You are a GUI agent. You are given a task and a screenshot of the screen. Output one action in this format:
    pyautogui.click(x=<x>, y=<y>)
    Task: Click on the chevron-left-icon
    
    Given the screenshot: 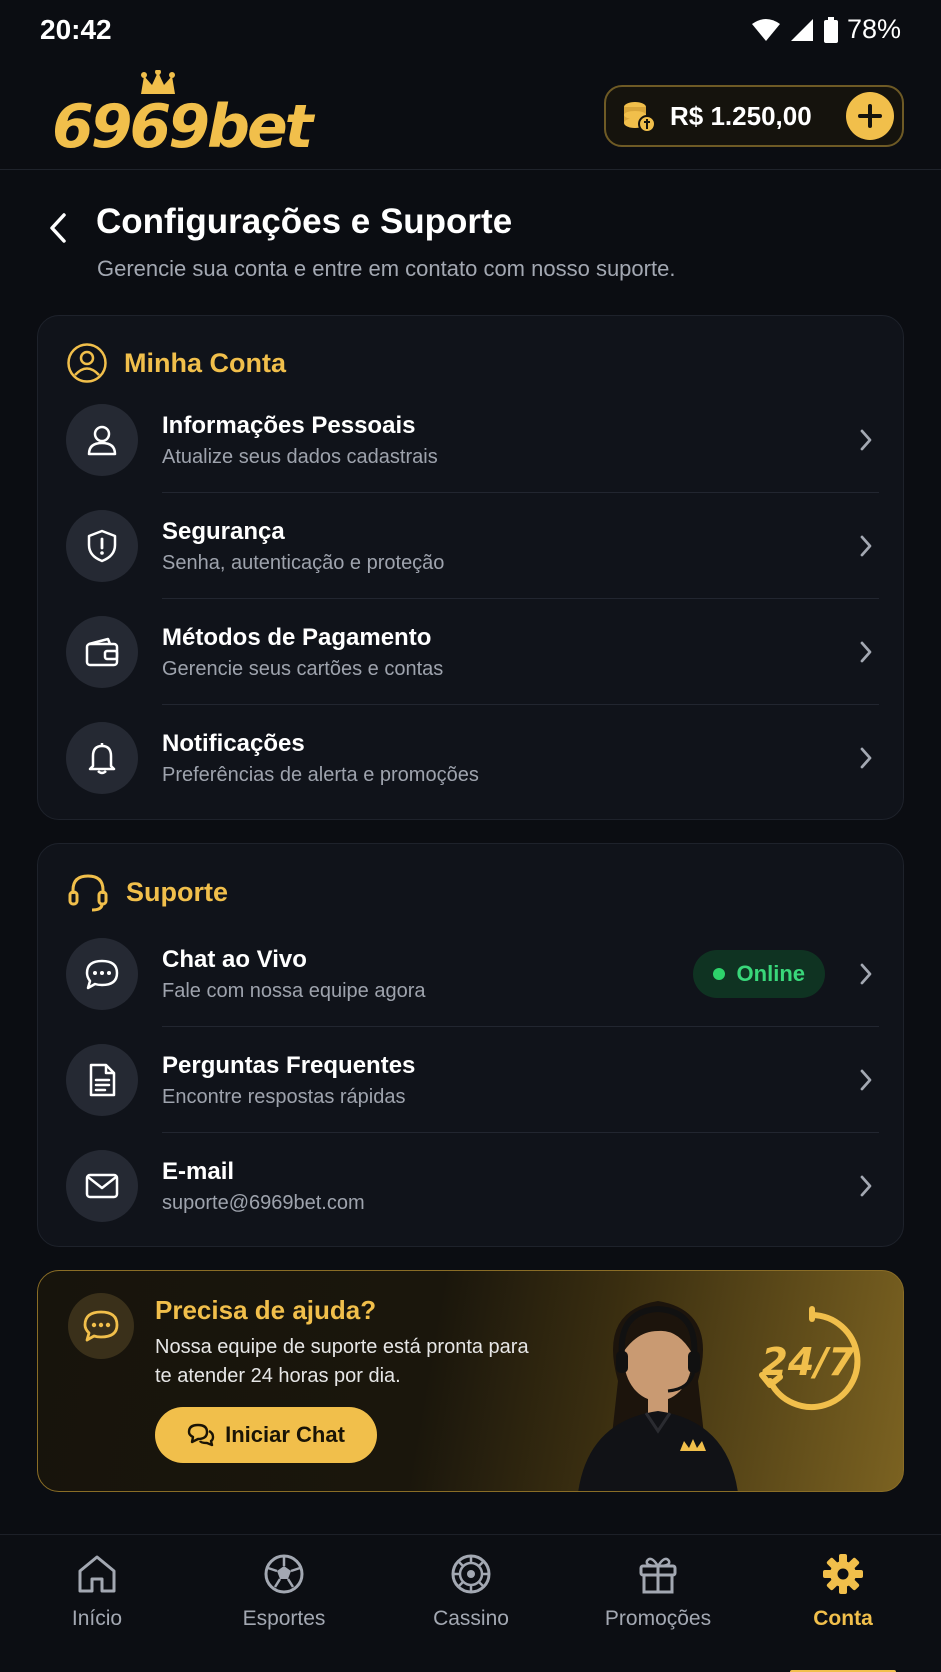 What is the action you would take?
    pyautogui.click(x=58, y=228)
    